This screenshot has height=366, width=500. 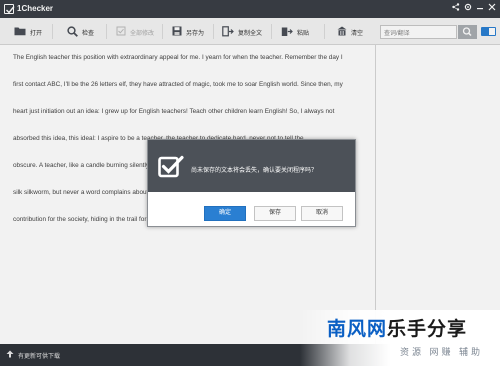 What do you see at coordinates (251, 166) in the screenshot?
I see `dialog-header: 尚未保存的文本将会丢失，确认要关闭程序吗？` at bounding box center [251, 166].